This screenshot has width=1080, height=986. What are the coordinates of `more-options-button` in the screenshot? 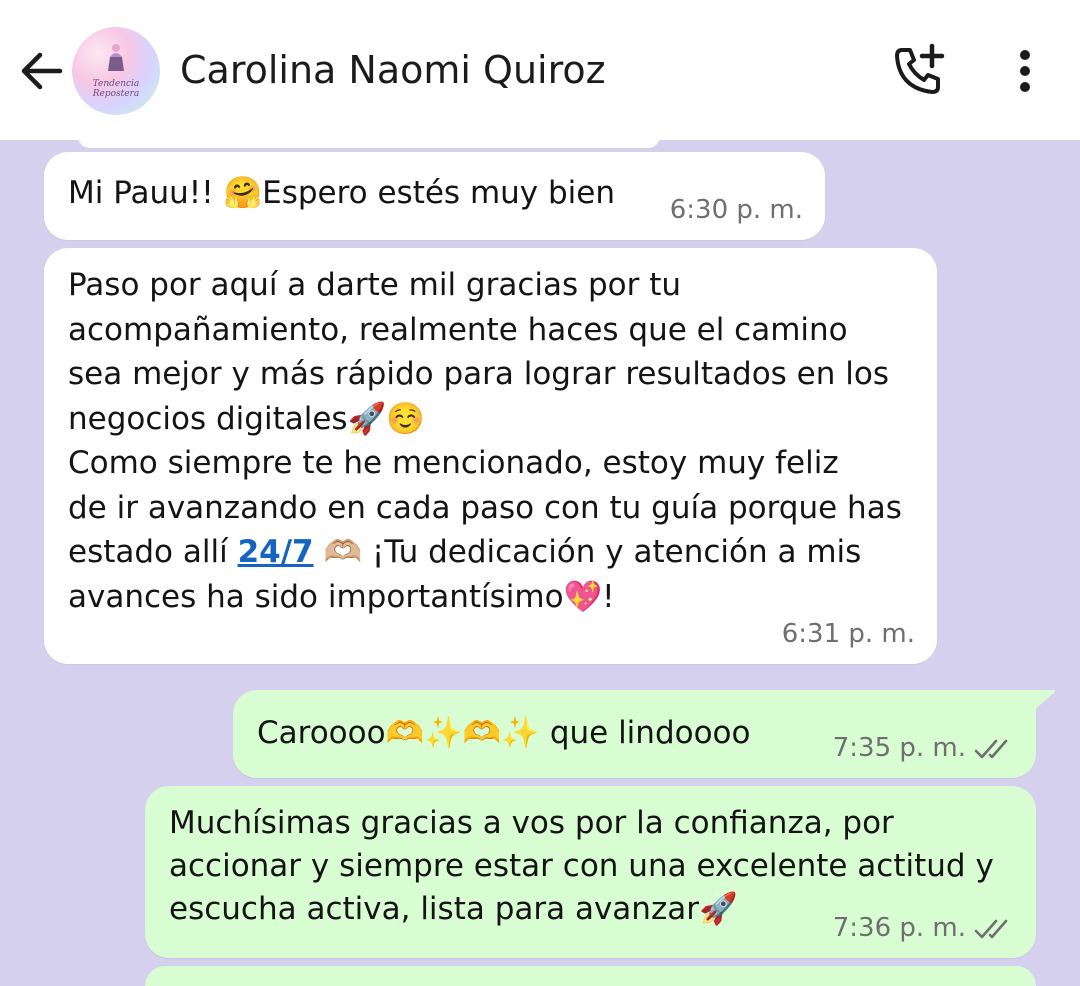 It's located at (1025, 71).